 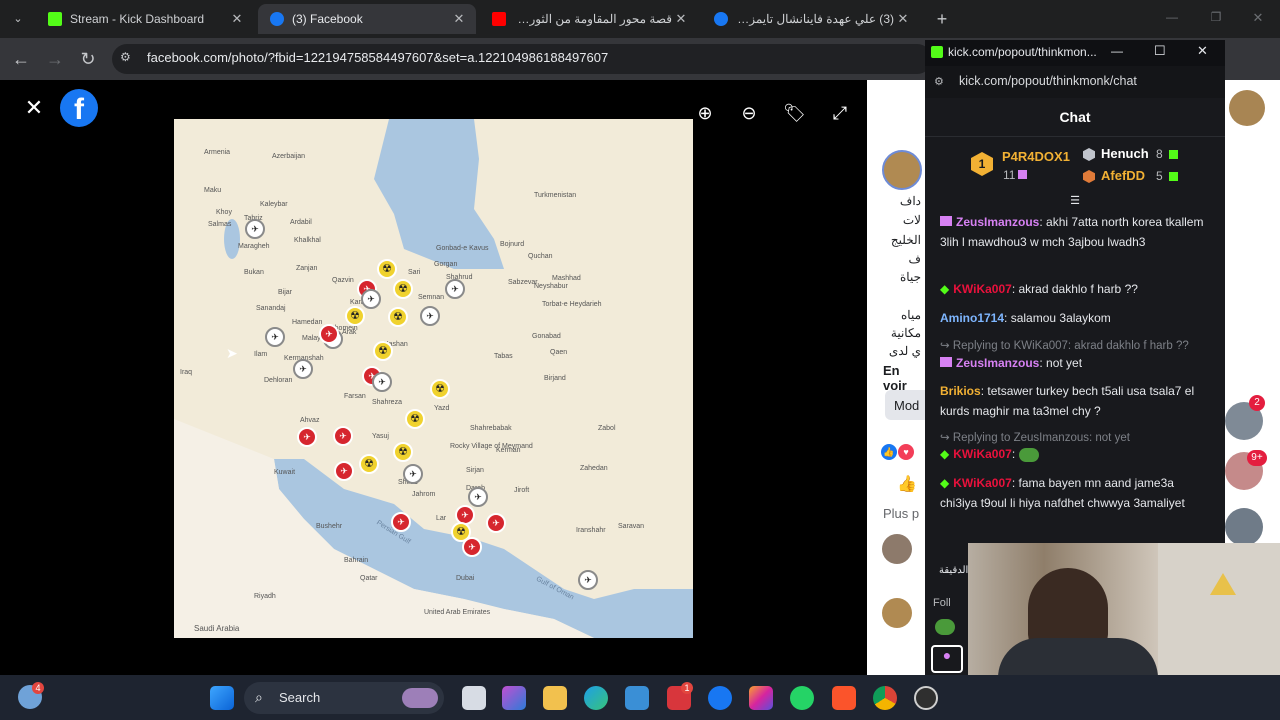 I want to click on taskbar-search: ⌕ Search, so click(x=344, y=698).